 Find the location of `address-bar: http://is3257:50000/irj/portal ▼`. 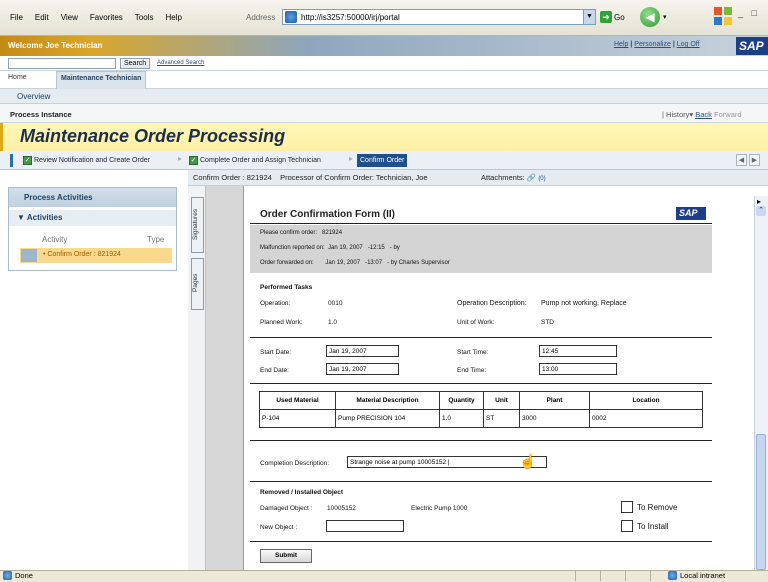

address-bar: http://is3257:50000/irj/portal ▼ is located at coordinates (439, 17).